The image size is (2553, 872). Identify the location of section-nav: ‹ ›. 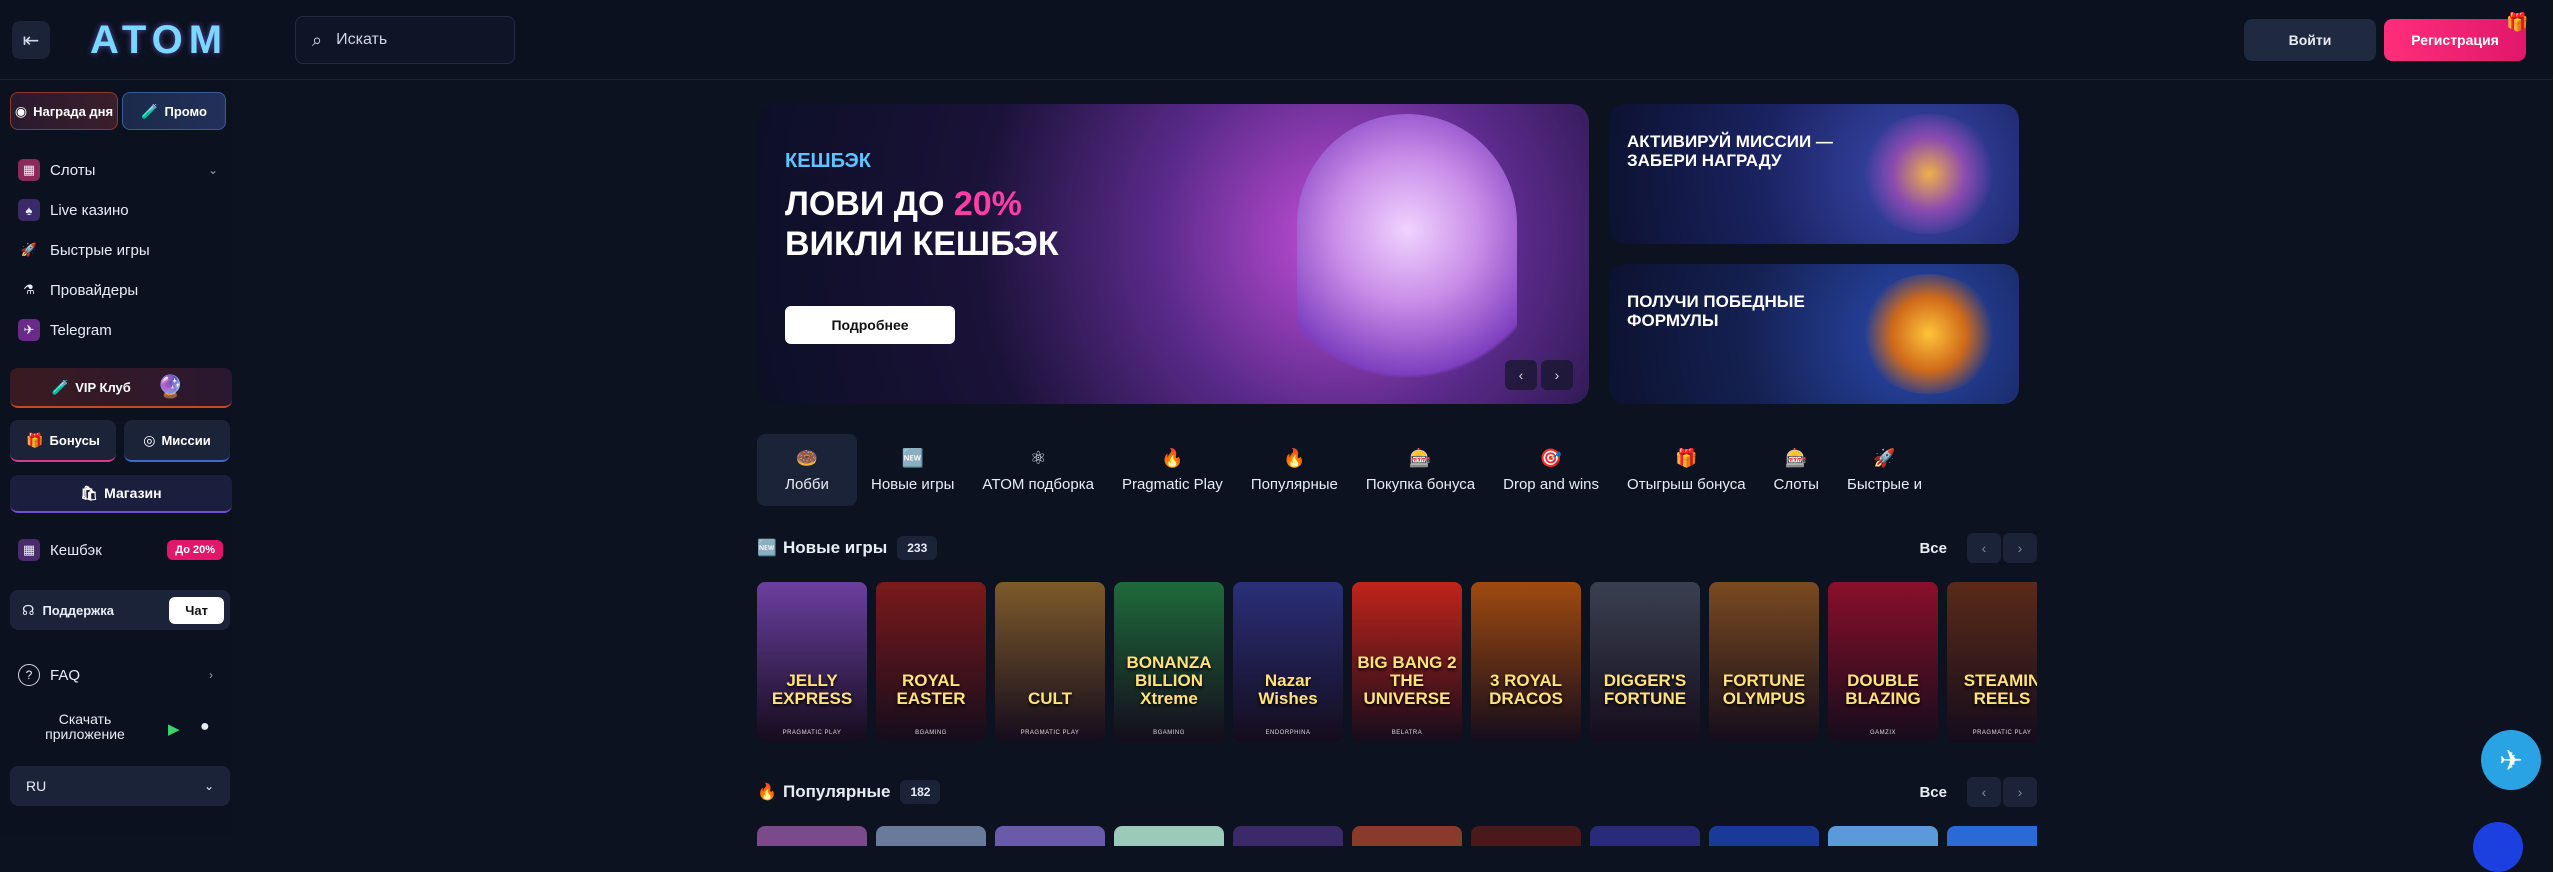
(2002, 548).